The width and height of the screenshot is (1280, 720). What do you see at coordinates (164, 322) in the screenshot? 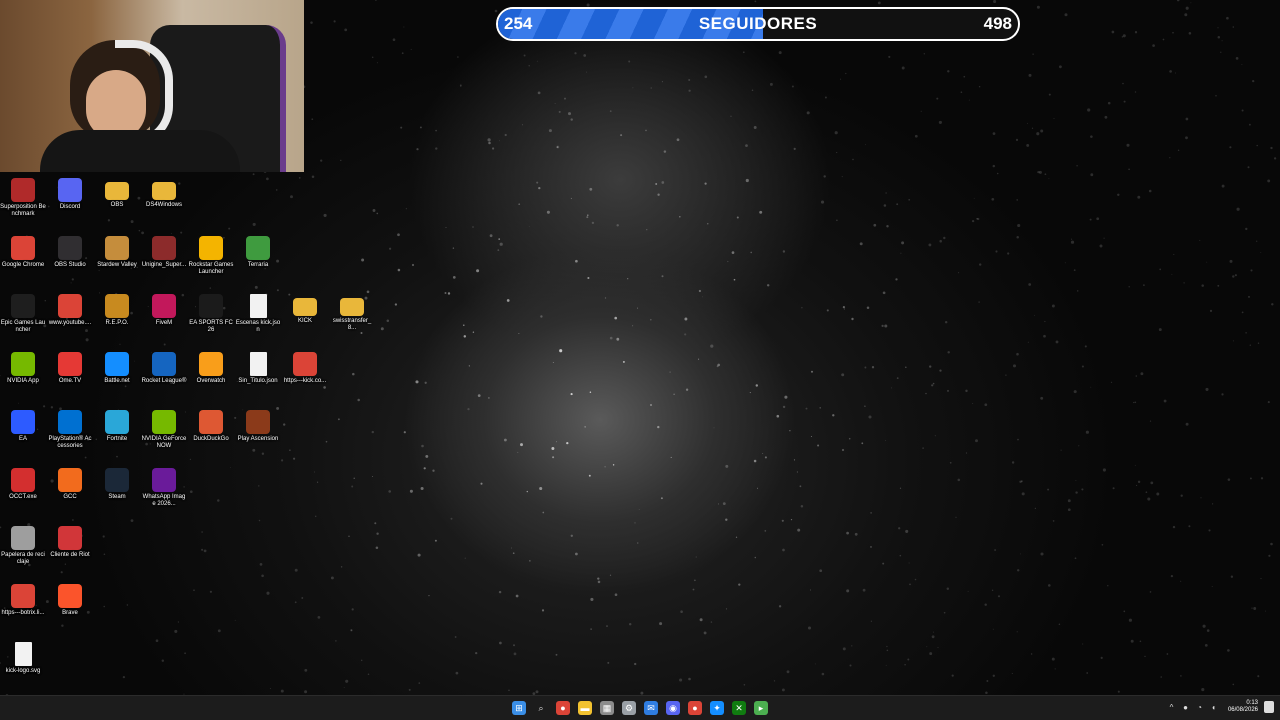
I see `desktop-icon: FiveM` at bounding box center [164, 322].